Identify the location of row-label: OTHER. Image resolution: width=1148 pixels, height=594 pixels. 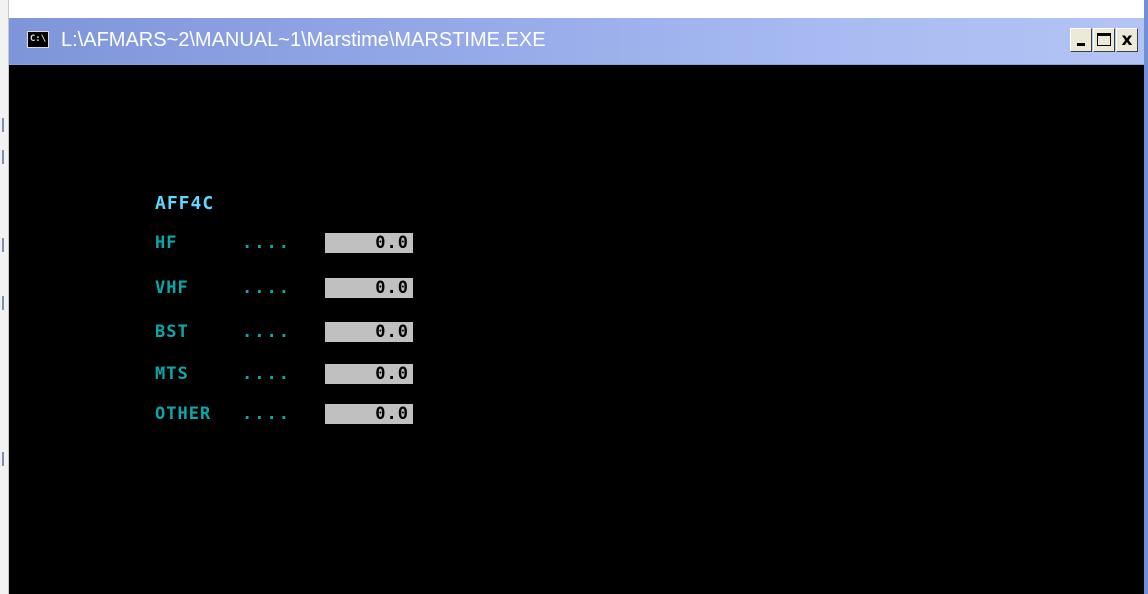
(183, 414).